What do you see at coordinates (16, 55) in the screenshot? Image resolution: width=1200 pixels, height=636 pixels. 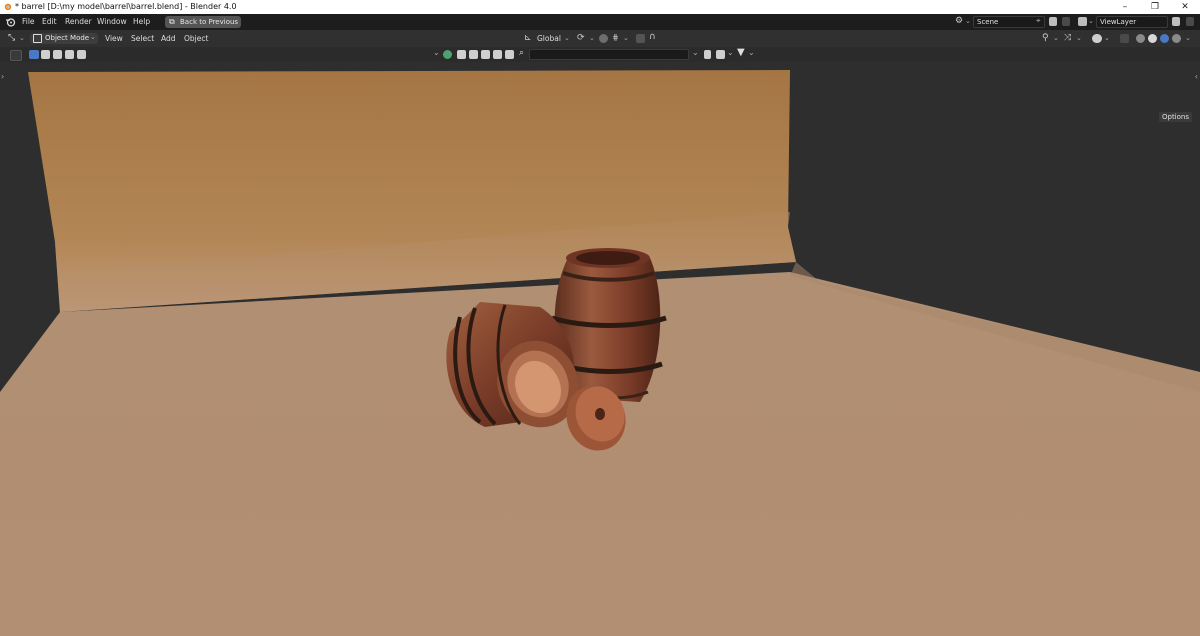 I see `toolbar-toggle-icon` at bounding box center [16, 55].